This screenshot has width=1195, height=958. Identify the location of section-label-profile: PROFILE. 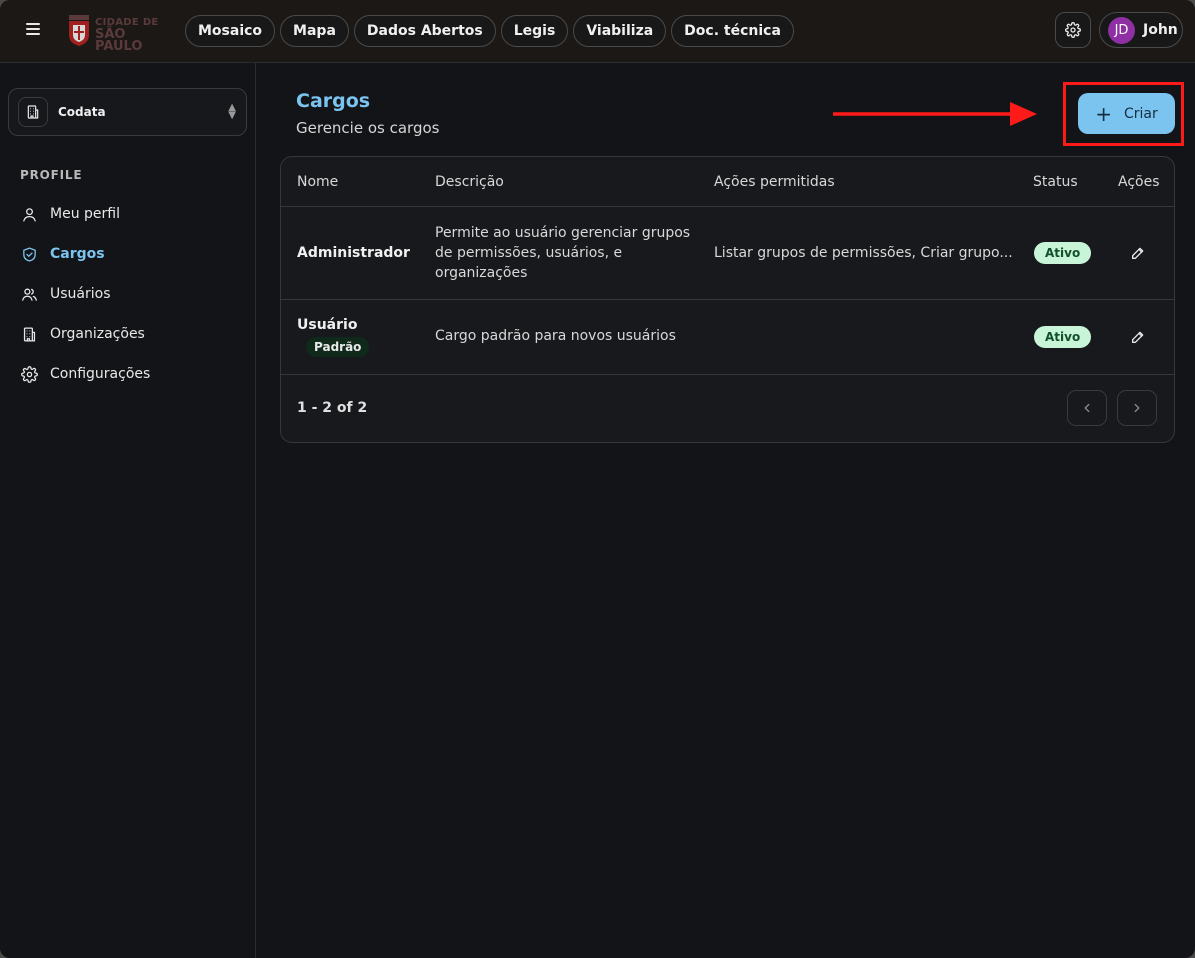
(51, 175).